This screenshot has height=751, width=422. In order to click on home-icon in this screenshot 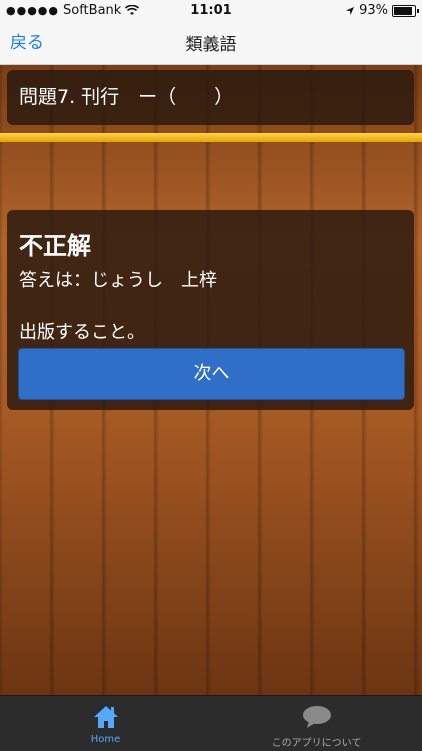, I will do `click(105, 717)`.